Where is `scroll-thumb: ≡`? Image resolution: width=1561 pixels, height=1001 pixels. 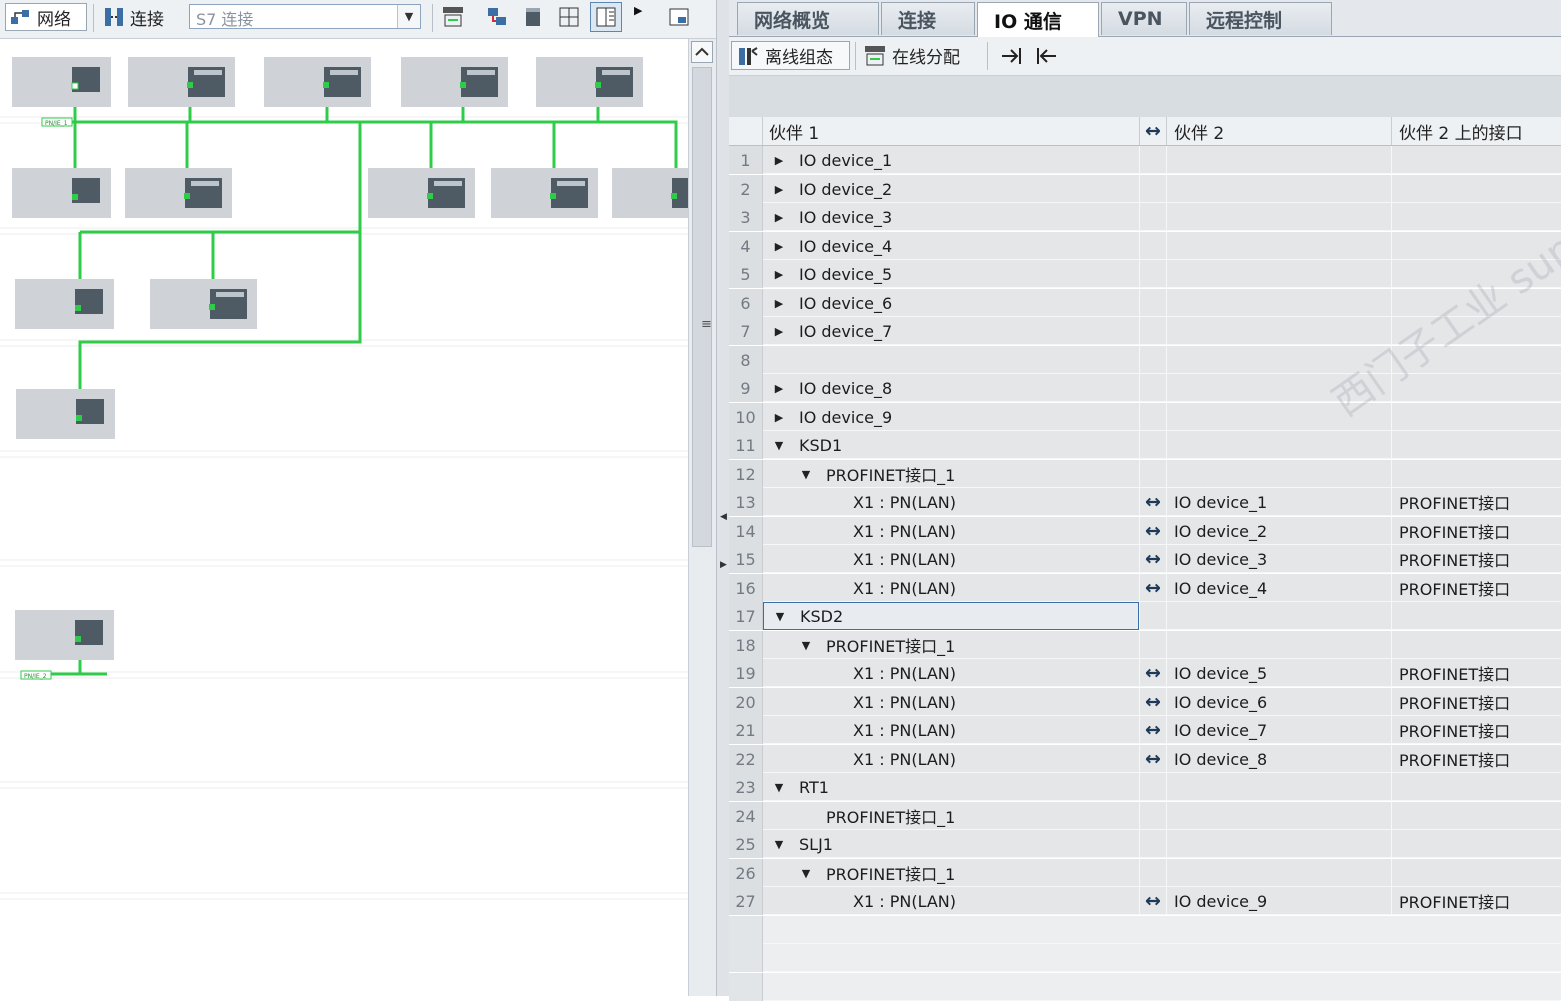
scroll-thumb: ≡ is located at coordinates (702, 307).